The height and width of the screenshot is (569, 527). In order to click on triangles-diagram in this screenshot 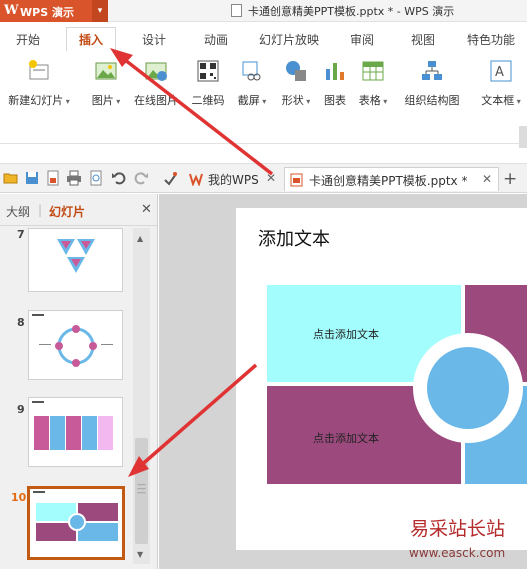, I will do `click(76, 256)`.